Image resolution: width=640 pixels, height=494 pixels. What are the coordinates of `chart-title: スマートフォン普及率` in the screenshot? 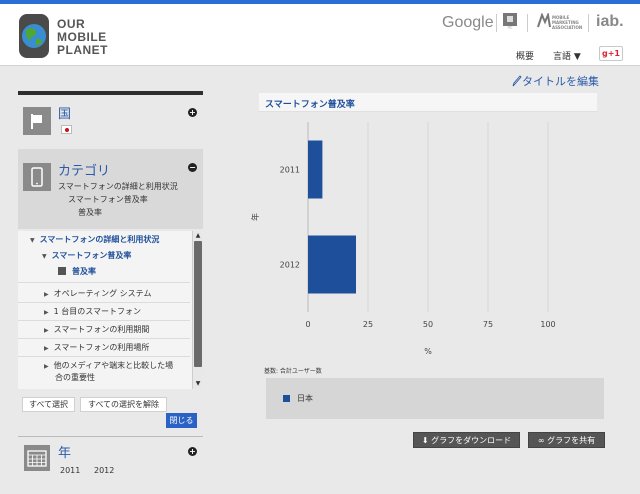 It's located at (310, 105).